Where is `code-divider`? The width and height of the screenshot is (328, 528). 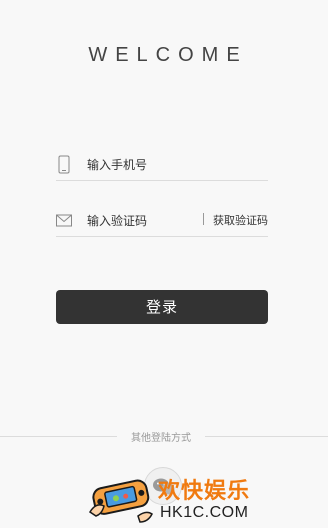
code-divider is located at coordinates (203, 219).